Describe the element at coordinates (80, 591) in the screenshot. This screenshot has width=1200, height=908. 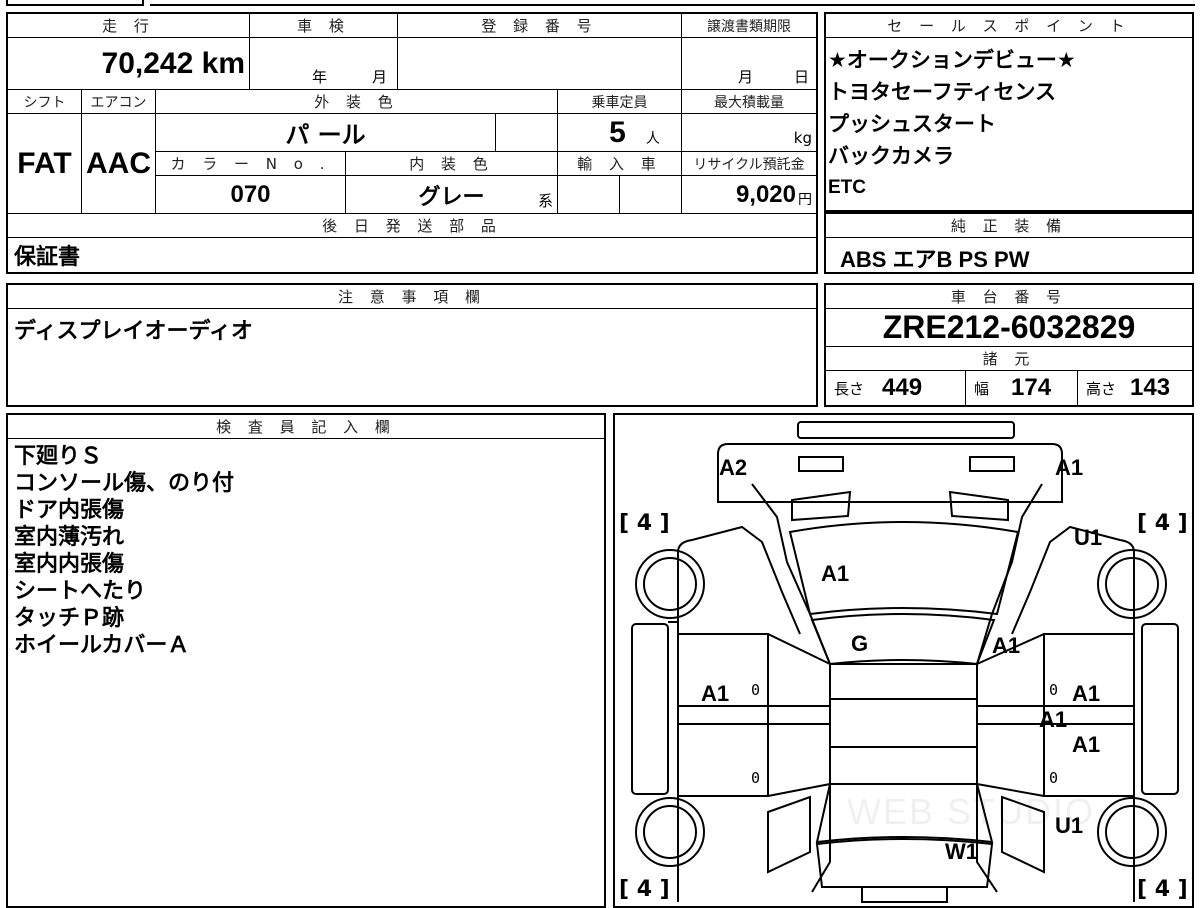
I see `inspector-note: シートへたり` at that location.